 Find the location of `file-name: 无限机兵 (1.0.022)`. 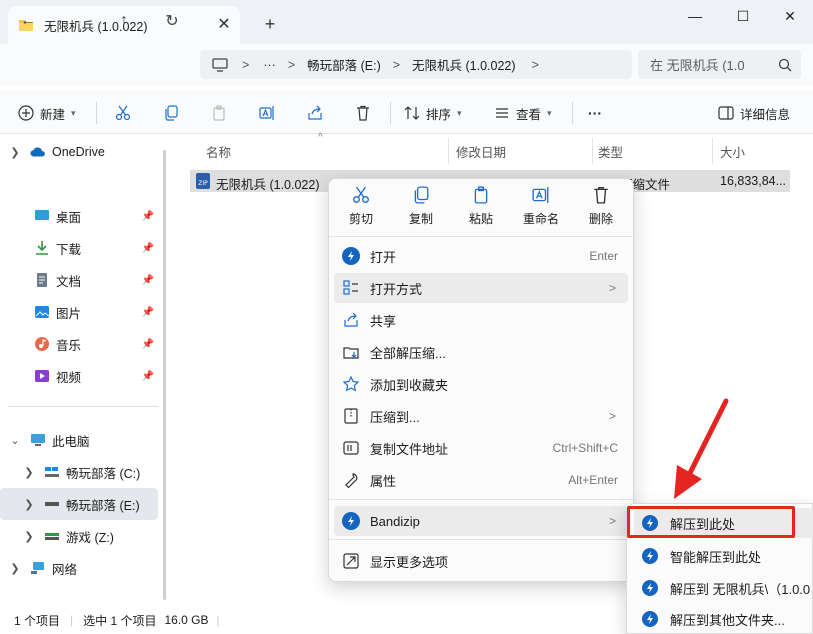

file-name: 无限机兵 (1.0.022) is located at coordinates (268, 185).